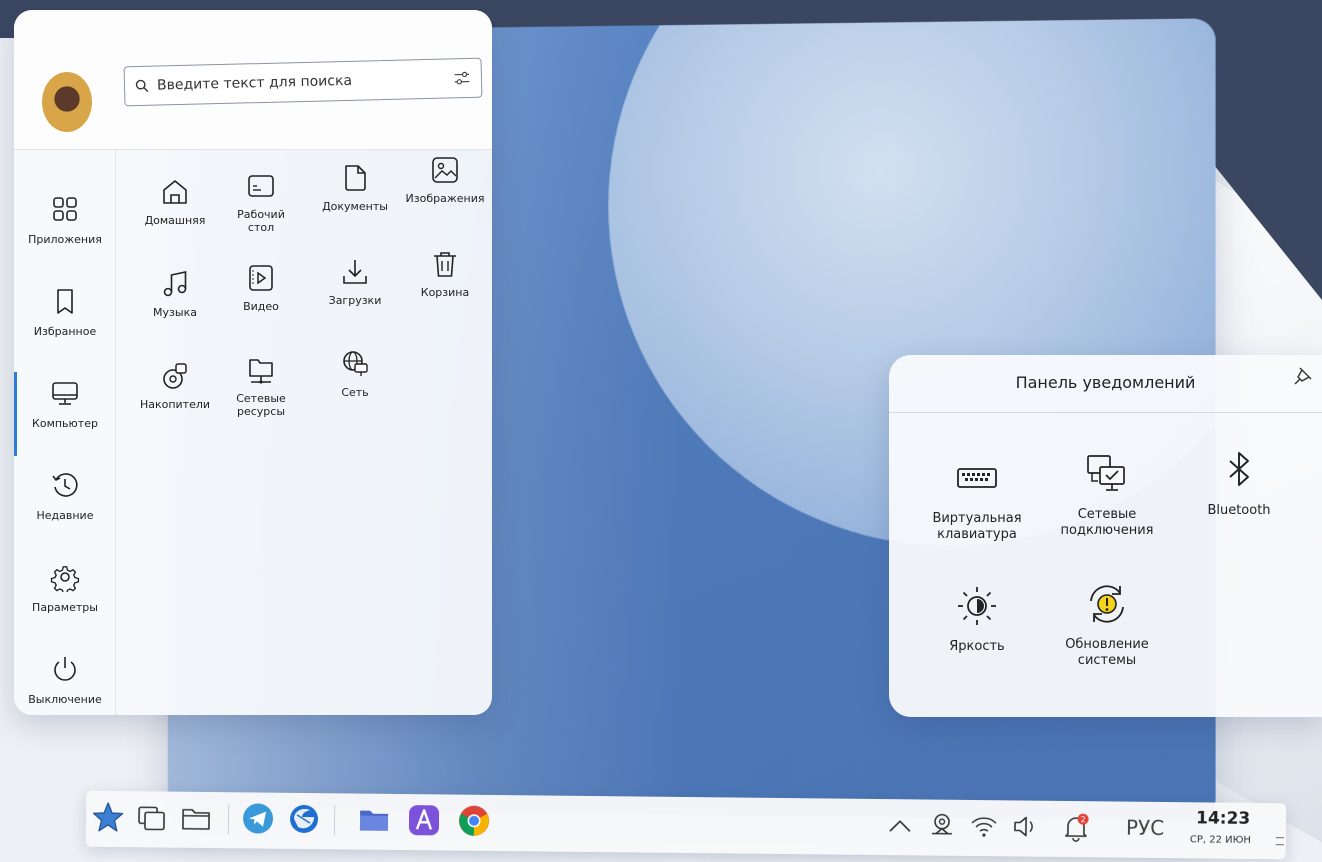 This screenshot has height=862, width=1322. Describe the element at coordinates (142, 85) in the screenshot. I see `search-icon` at that location.